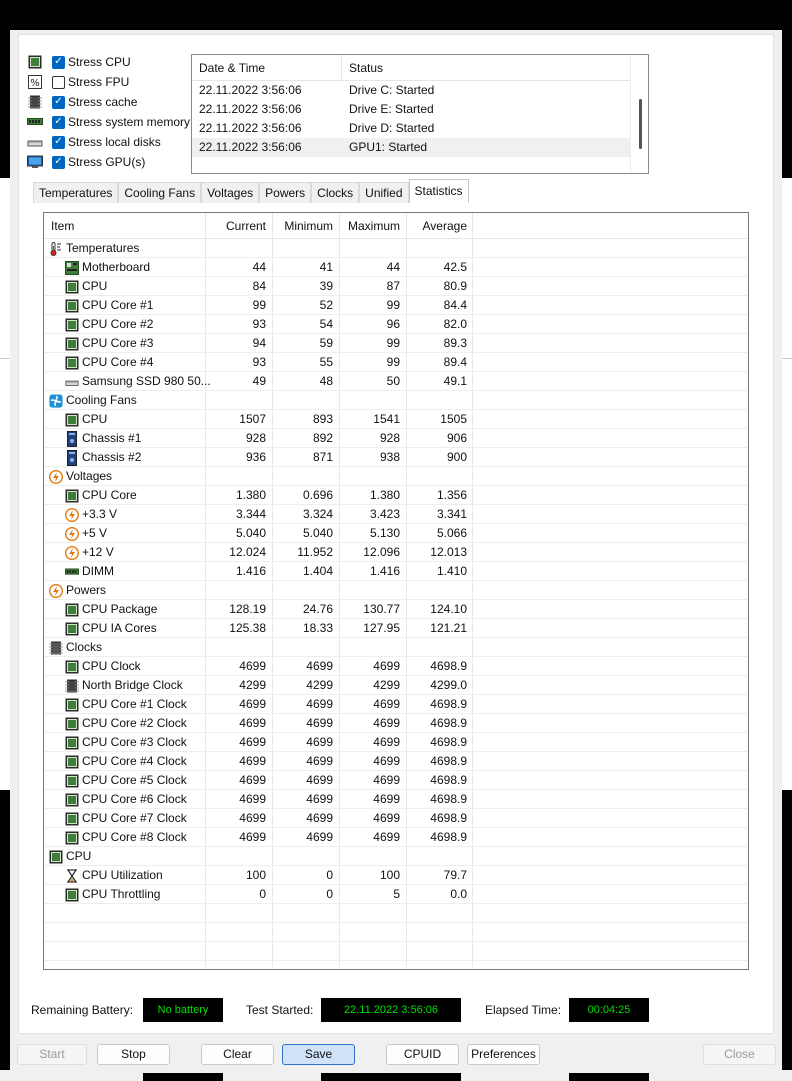 The width and height of the screenshot is (792, 1081). What do you see at coordinates (335, 192) in the screenshot?
I see `tab-clocks: Clocks` at bounding box center [335, 192].